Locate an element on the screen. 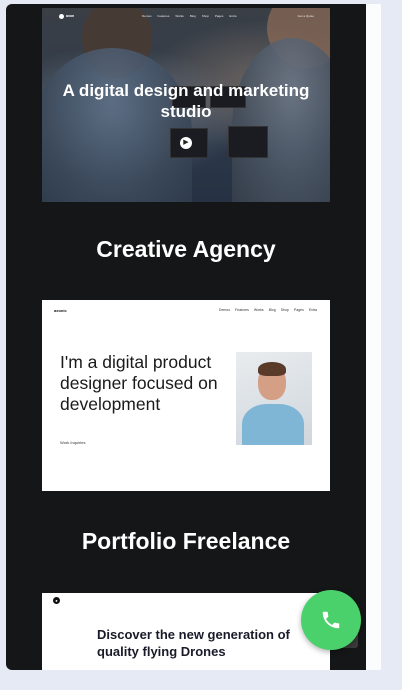  preview-hero-title: A digital design and marketing studio is located at coordinates (186, 101).